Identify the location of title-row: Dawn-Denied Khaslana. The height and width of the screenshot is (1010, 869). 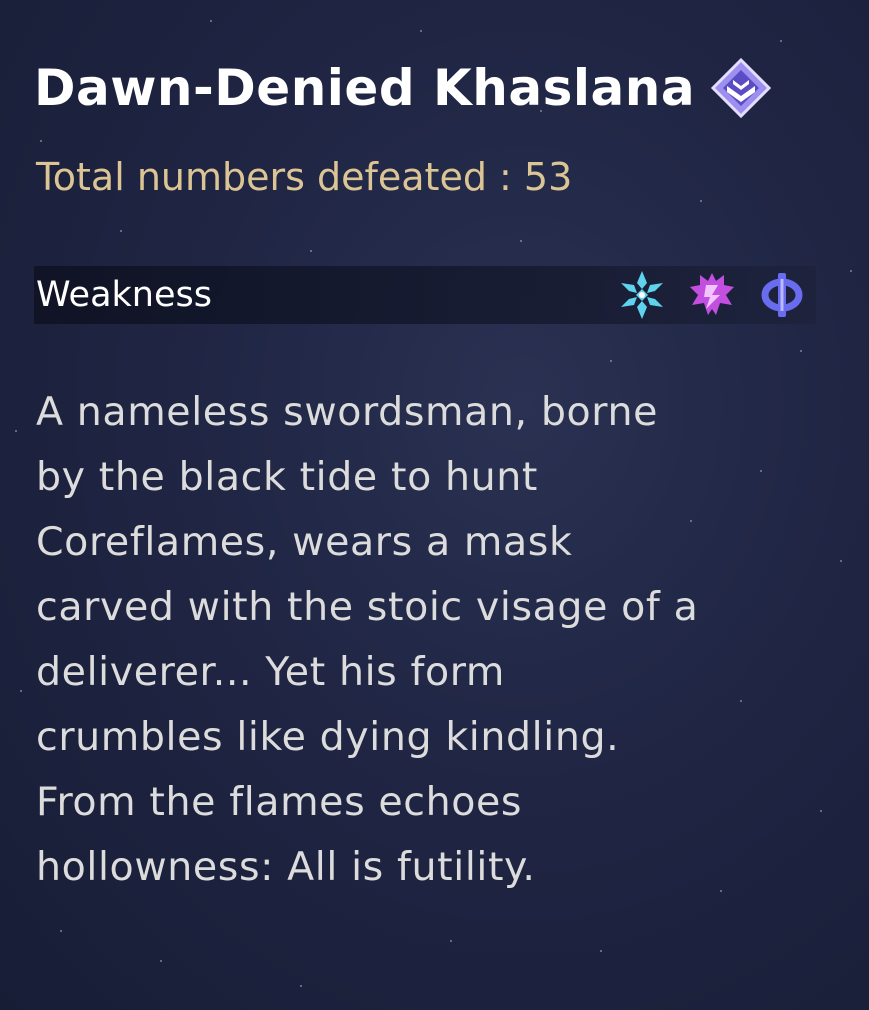
(403, 88).